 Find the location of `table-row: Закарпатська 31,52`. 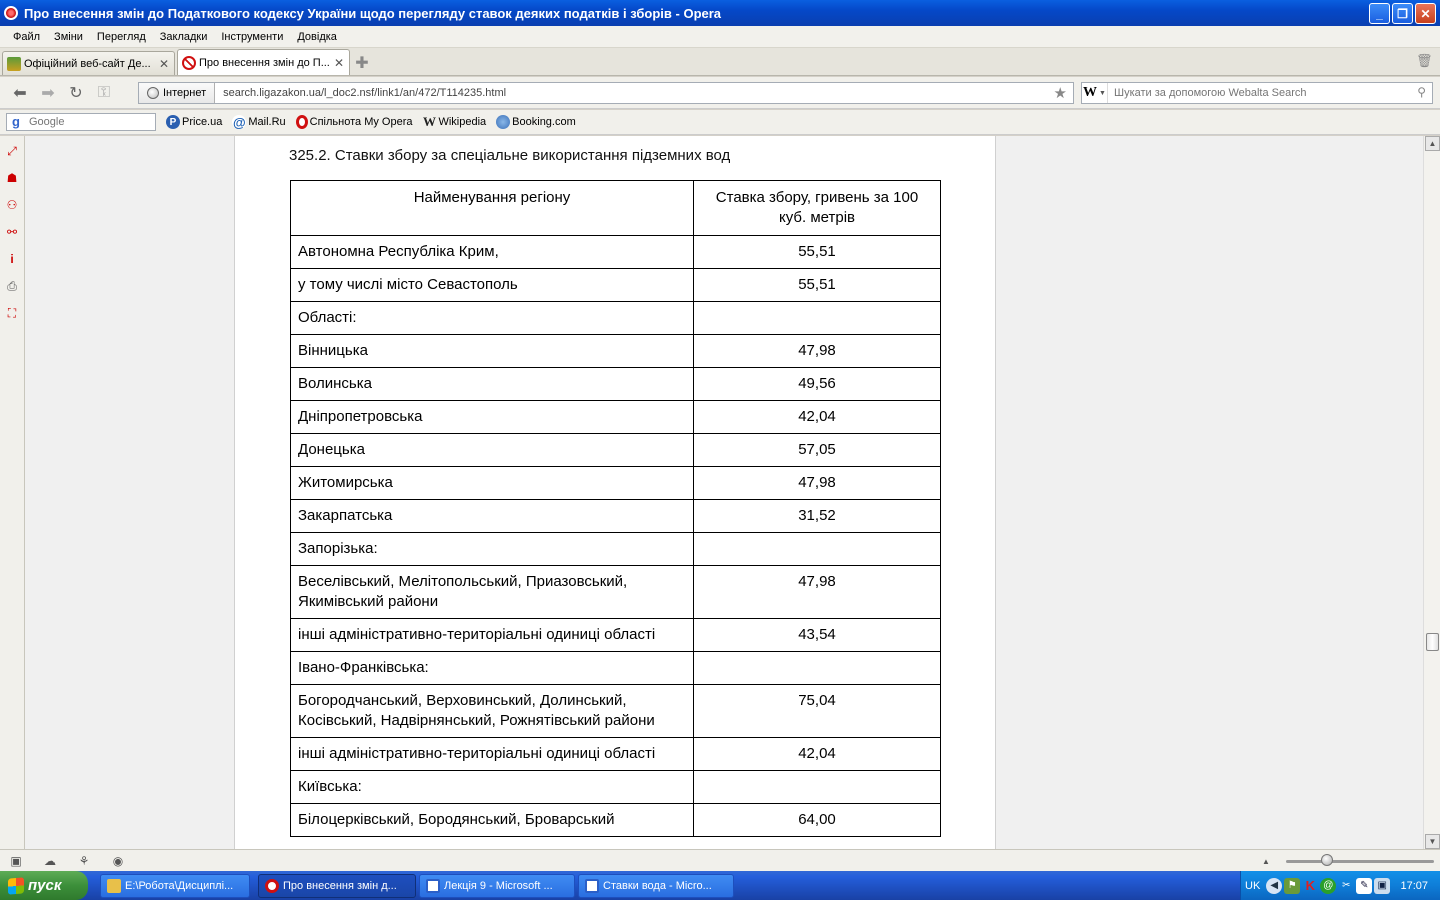

table-row: Закарпатська 31,52 is located at coordinates (615, 516).